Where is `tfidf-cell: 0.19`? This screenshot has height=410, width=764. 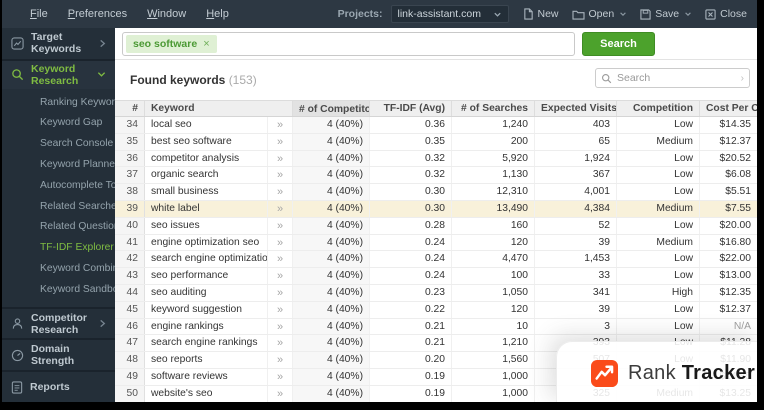 tfidf-cell: 0.19 is located at coordinates (411, 393).